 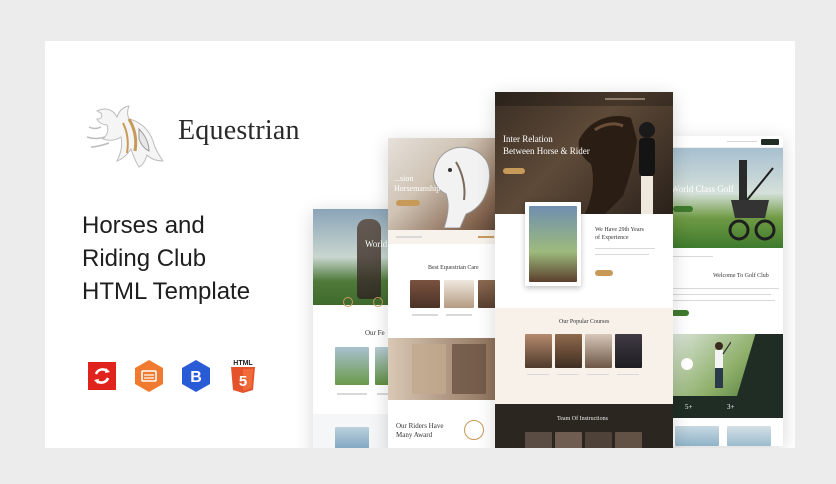 What do you see at coordinates (741, 276) in the screenshot?
I see `s4-welcome-title: Welcome To Golf Club` at bounding box center [741, 276].